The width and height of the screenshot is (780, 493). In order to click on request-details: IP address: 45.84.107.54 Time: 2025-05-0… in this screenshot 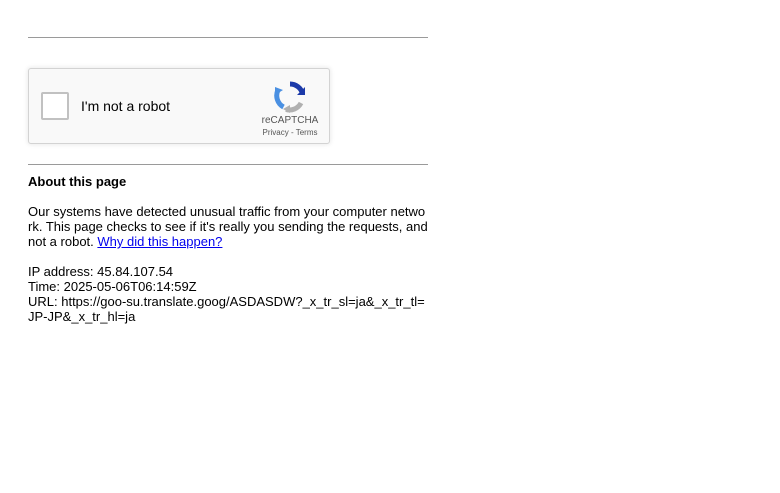, I will do `click(228, 294)`.